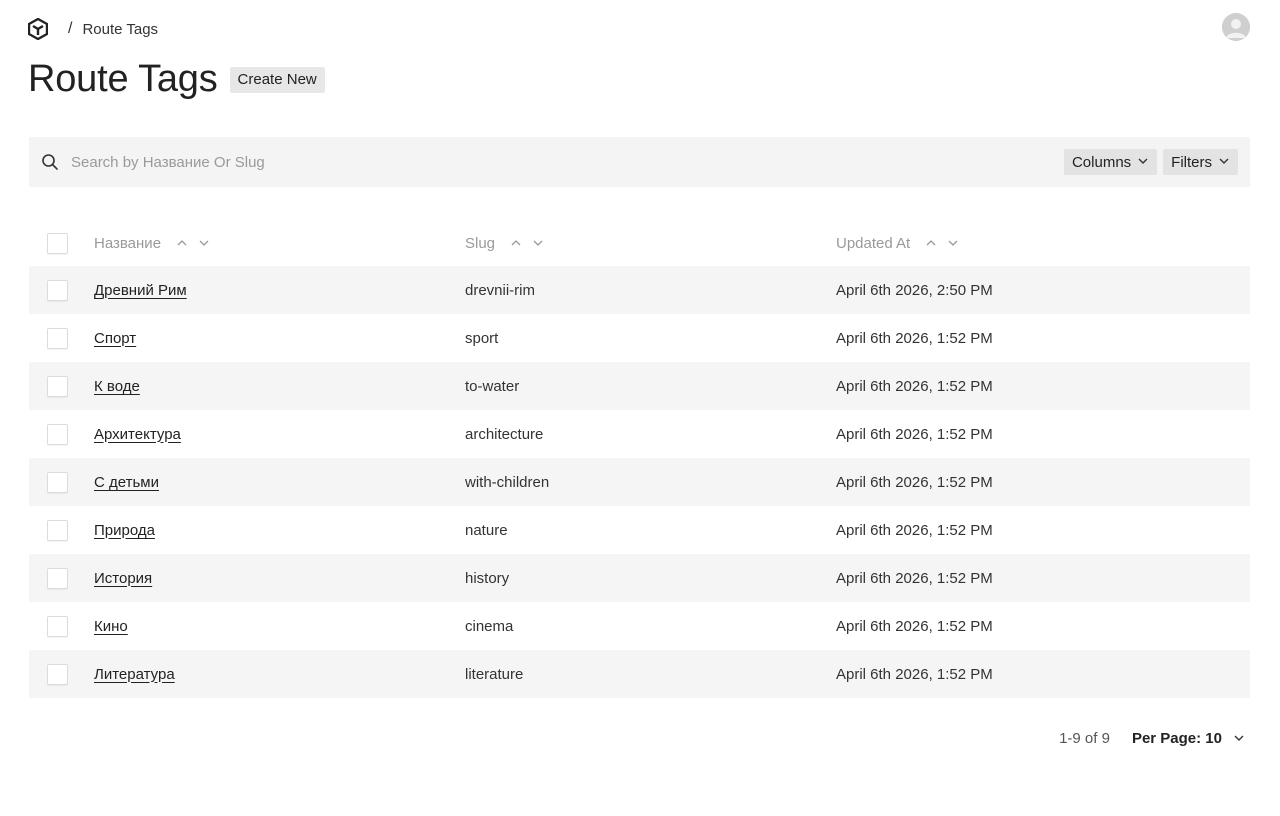  Describe the element at coordinates (480, 243) in the screenshot. I see `column-header-slug: Slug` at that location.